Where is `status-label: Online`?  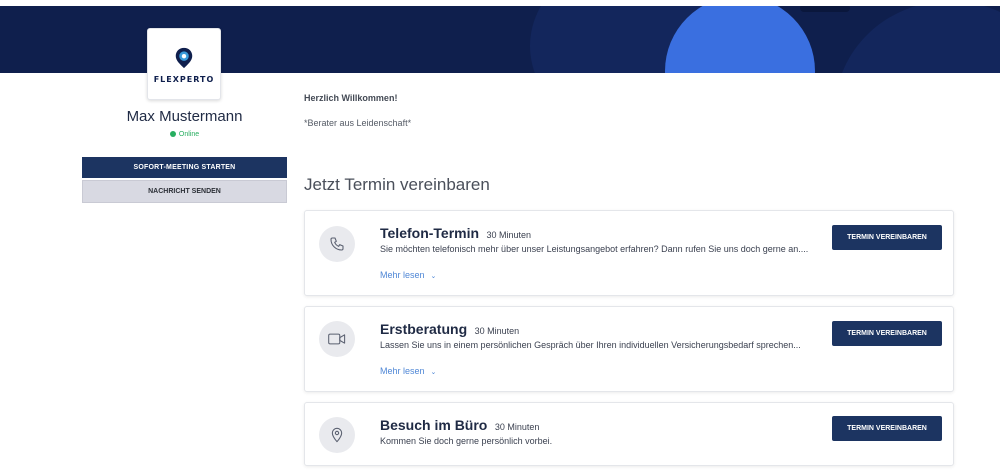
status-label: Online is located at coordinates (189, 134).